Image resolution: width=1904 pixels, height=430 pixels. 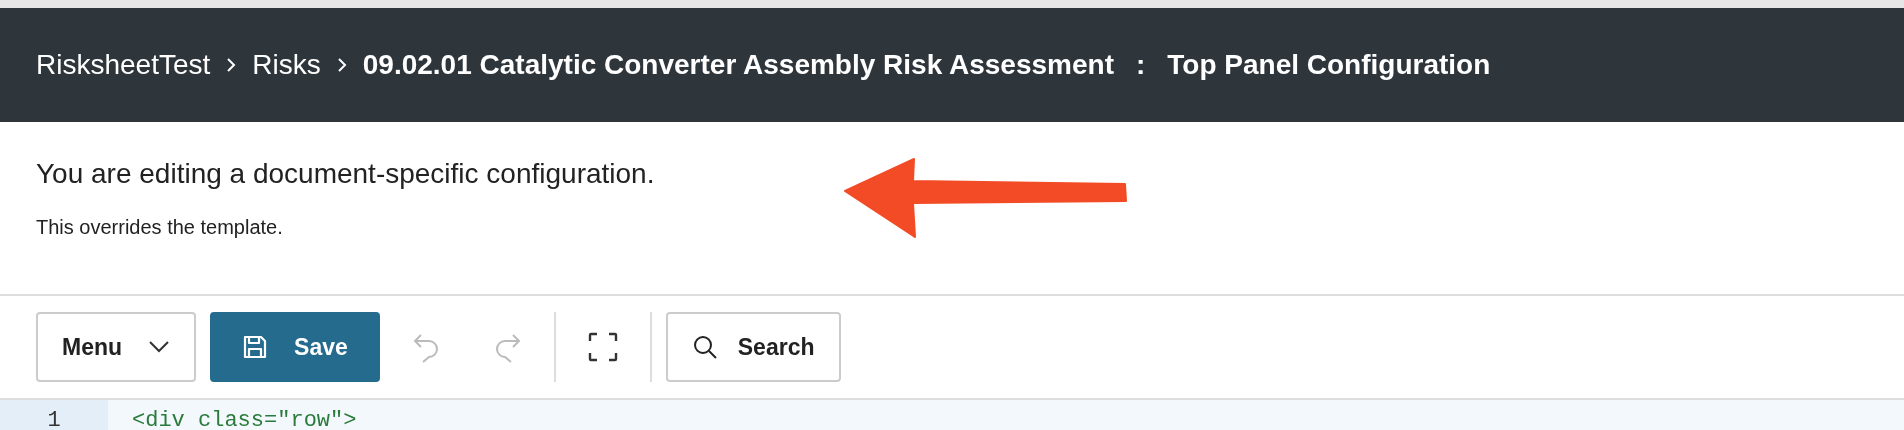 What do you see at coordinates (1329, 65) in the screenshot?
I see `page-title: Top Panel Configuration` at bounding box center [1329, 65].